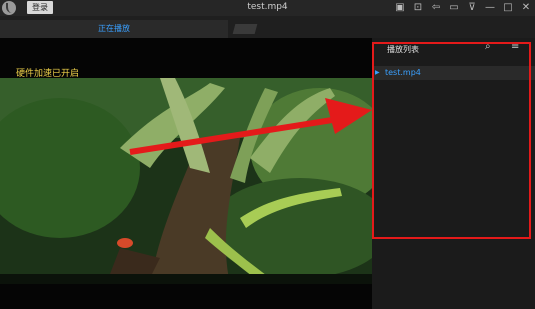 This screenshot has width=535, height=309. Describe the element at coordinates (472, 8) in the screenshot. I see `dropdown-icon: ⊽` at that location.